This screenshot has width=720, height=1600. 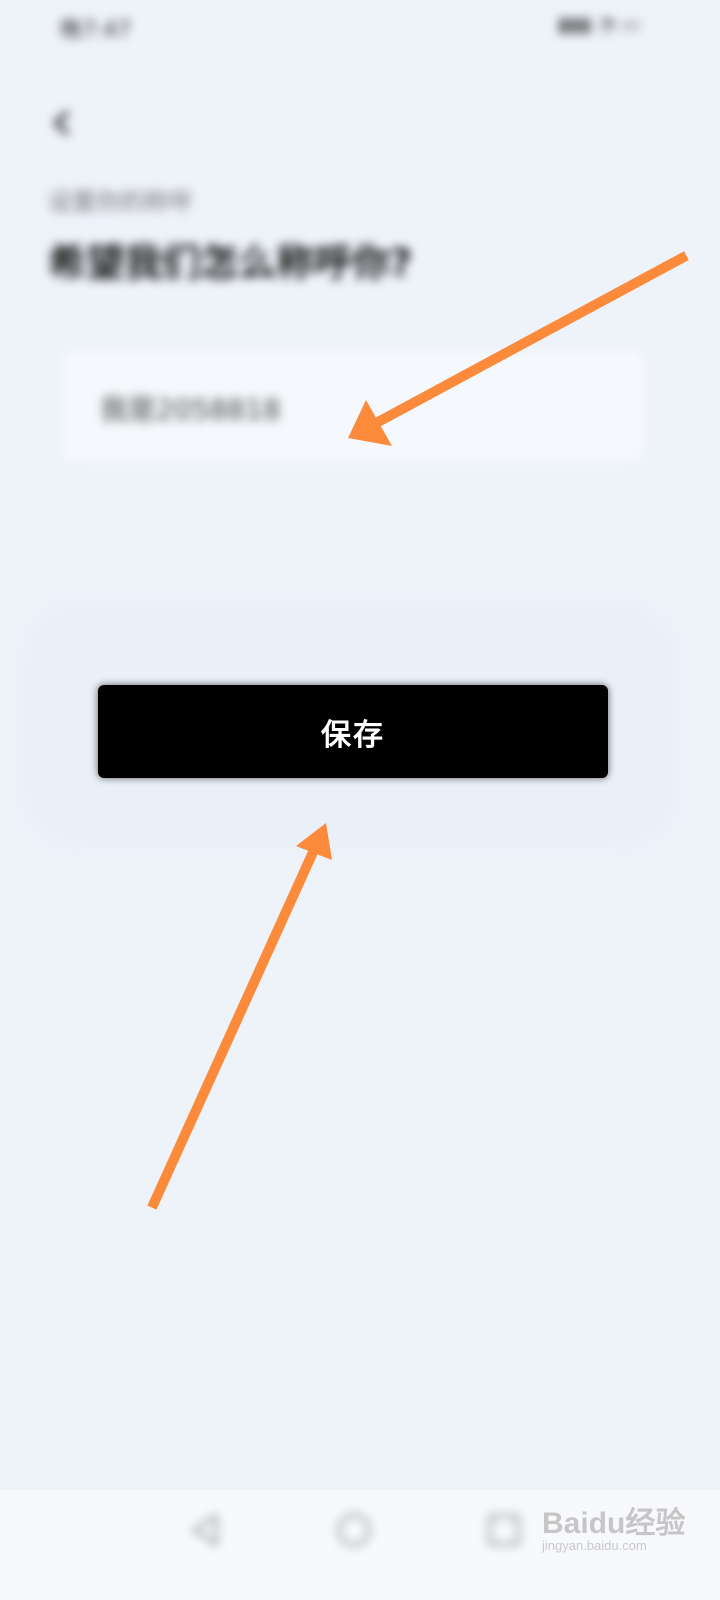 I want to click on nav-back-icon, so click(x=206, y=1530).